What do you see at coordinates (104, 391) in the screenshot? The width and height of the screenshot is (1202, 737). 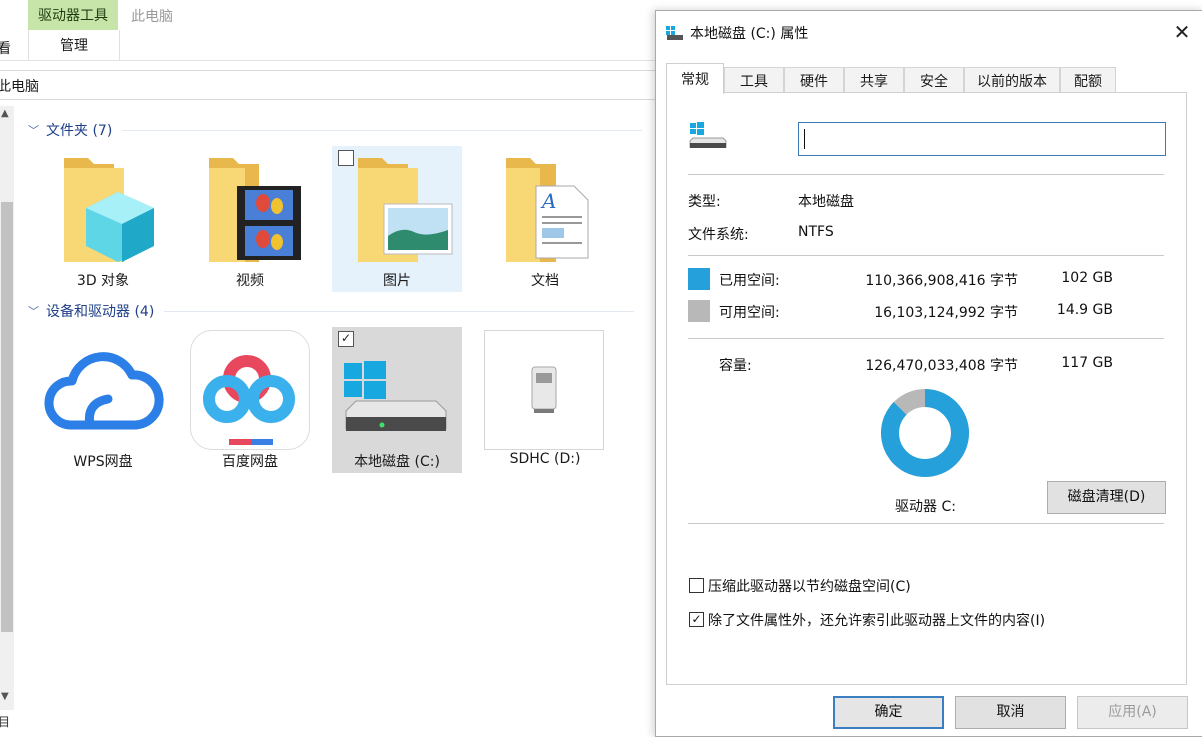 I see `wps-cloud-icon` at bounding box center [104, 391].